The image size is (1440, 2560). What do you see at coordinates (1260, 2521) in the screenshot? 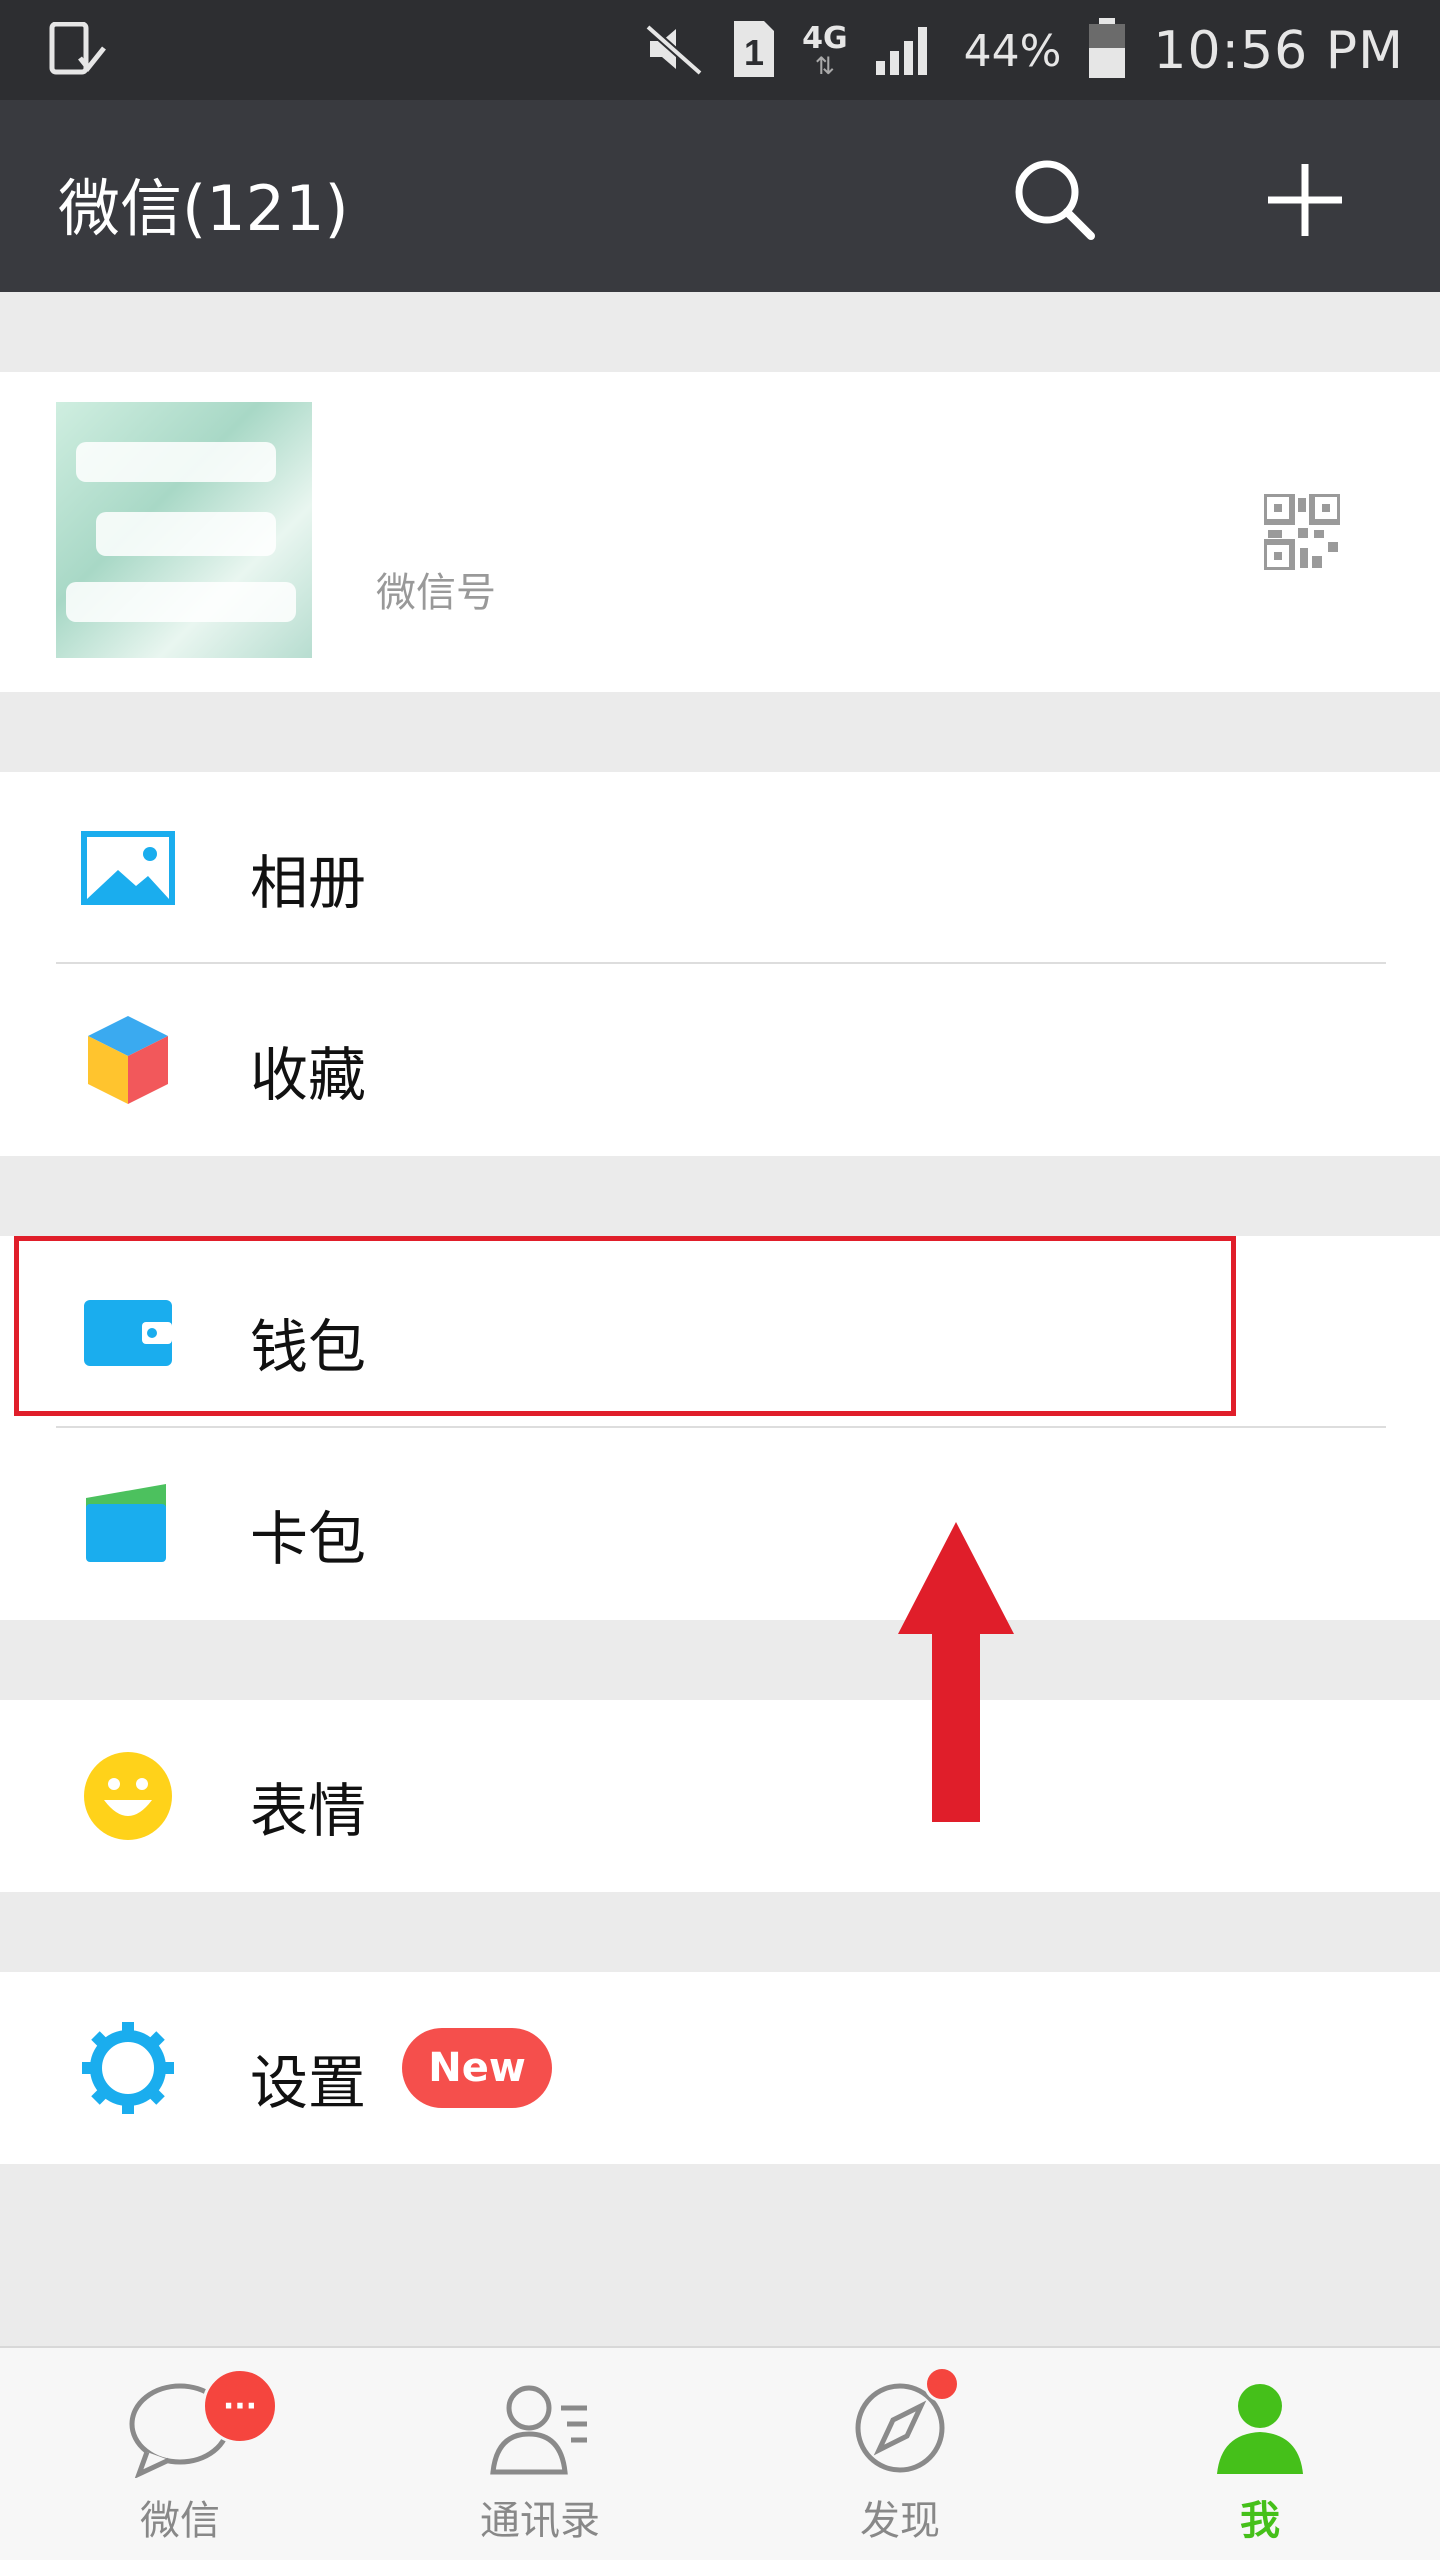
I see `tab-label: 我` at bounding box center [1260, 2521].